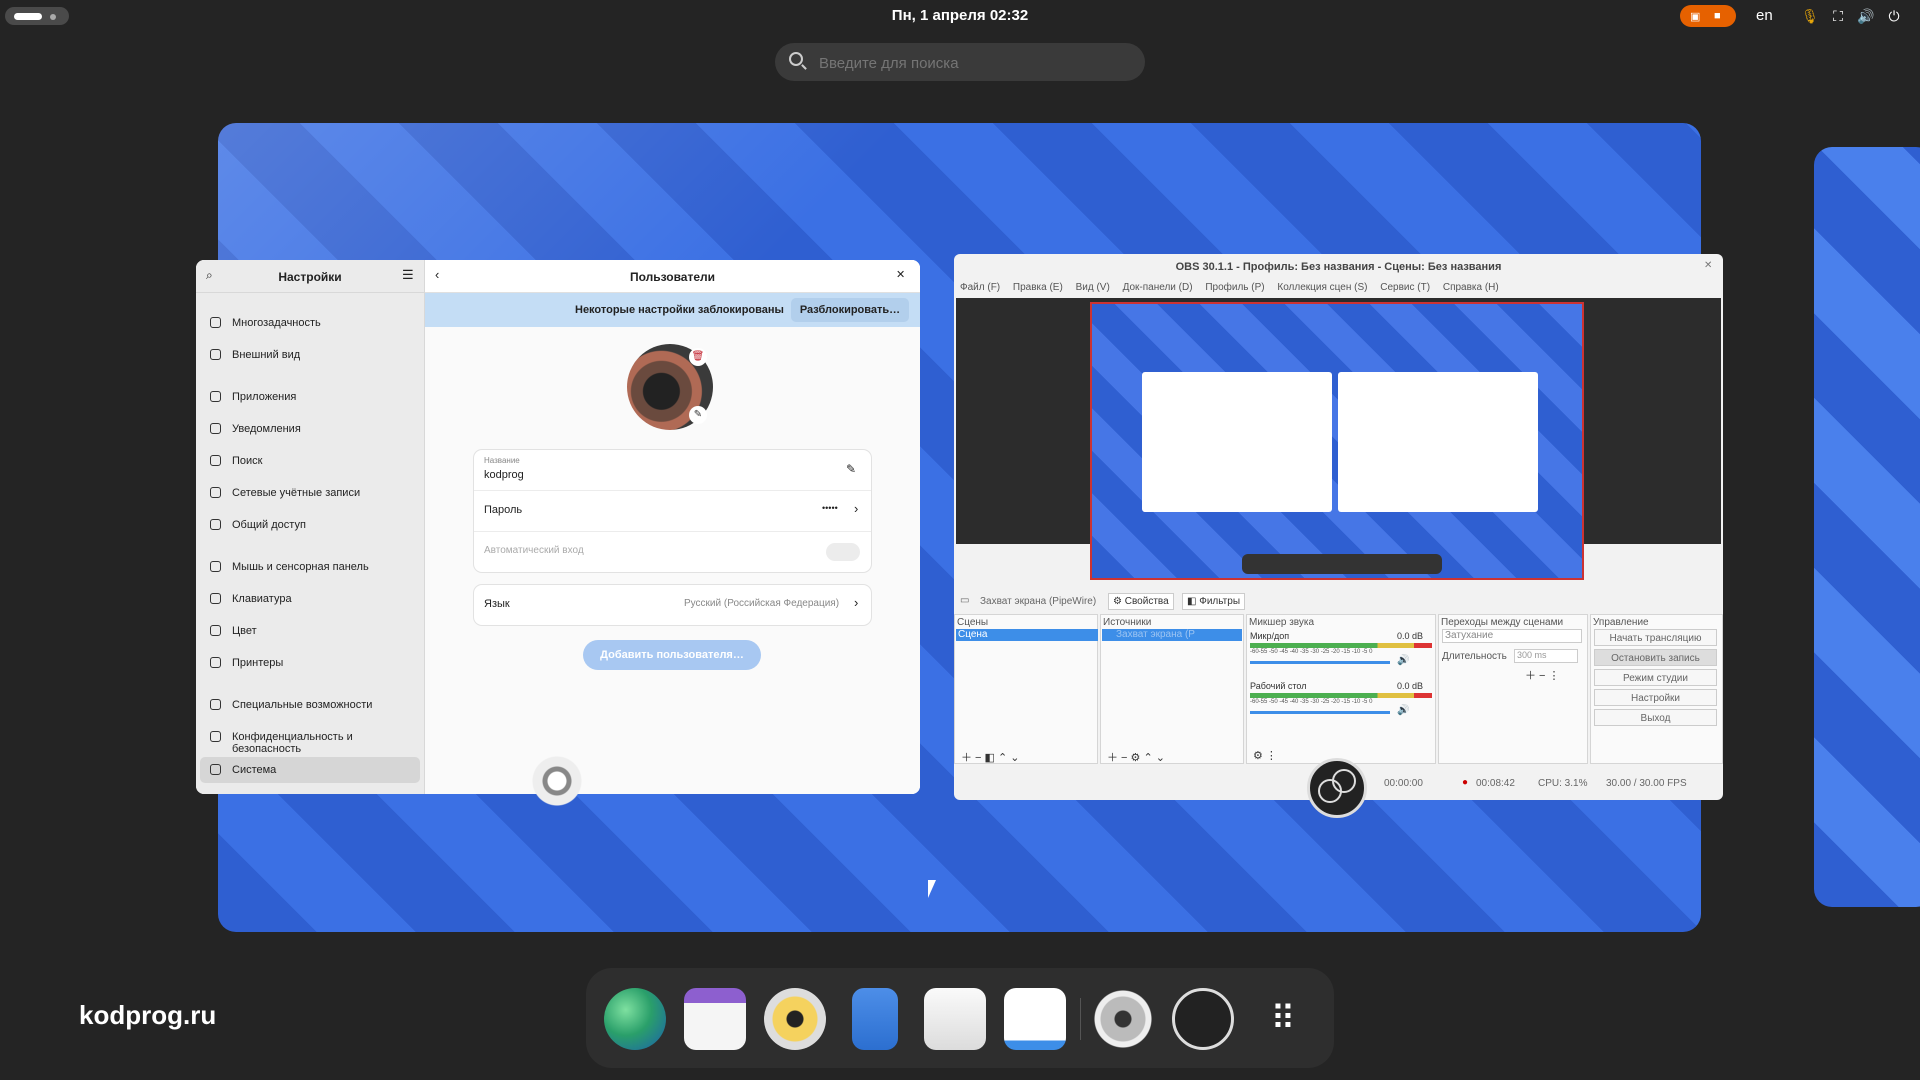 The image size is (1920, 1080). Describe the element at coordinates (310, 739) in the screenshot. I see `sidebar-item-privacy: Конфиденциальность и безопасность` at that location.